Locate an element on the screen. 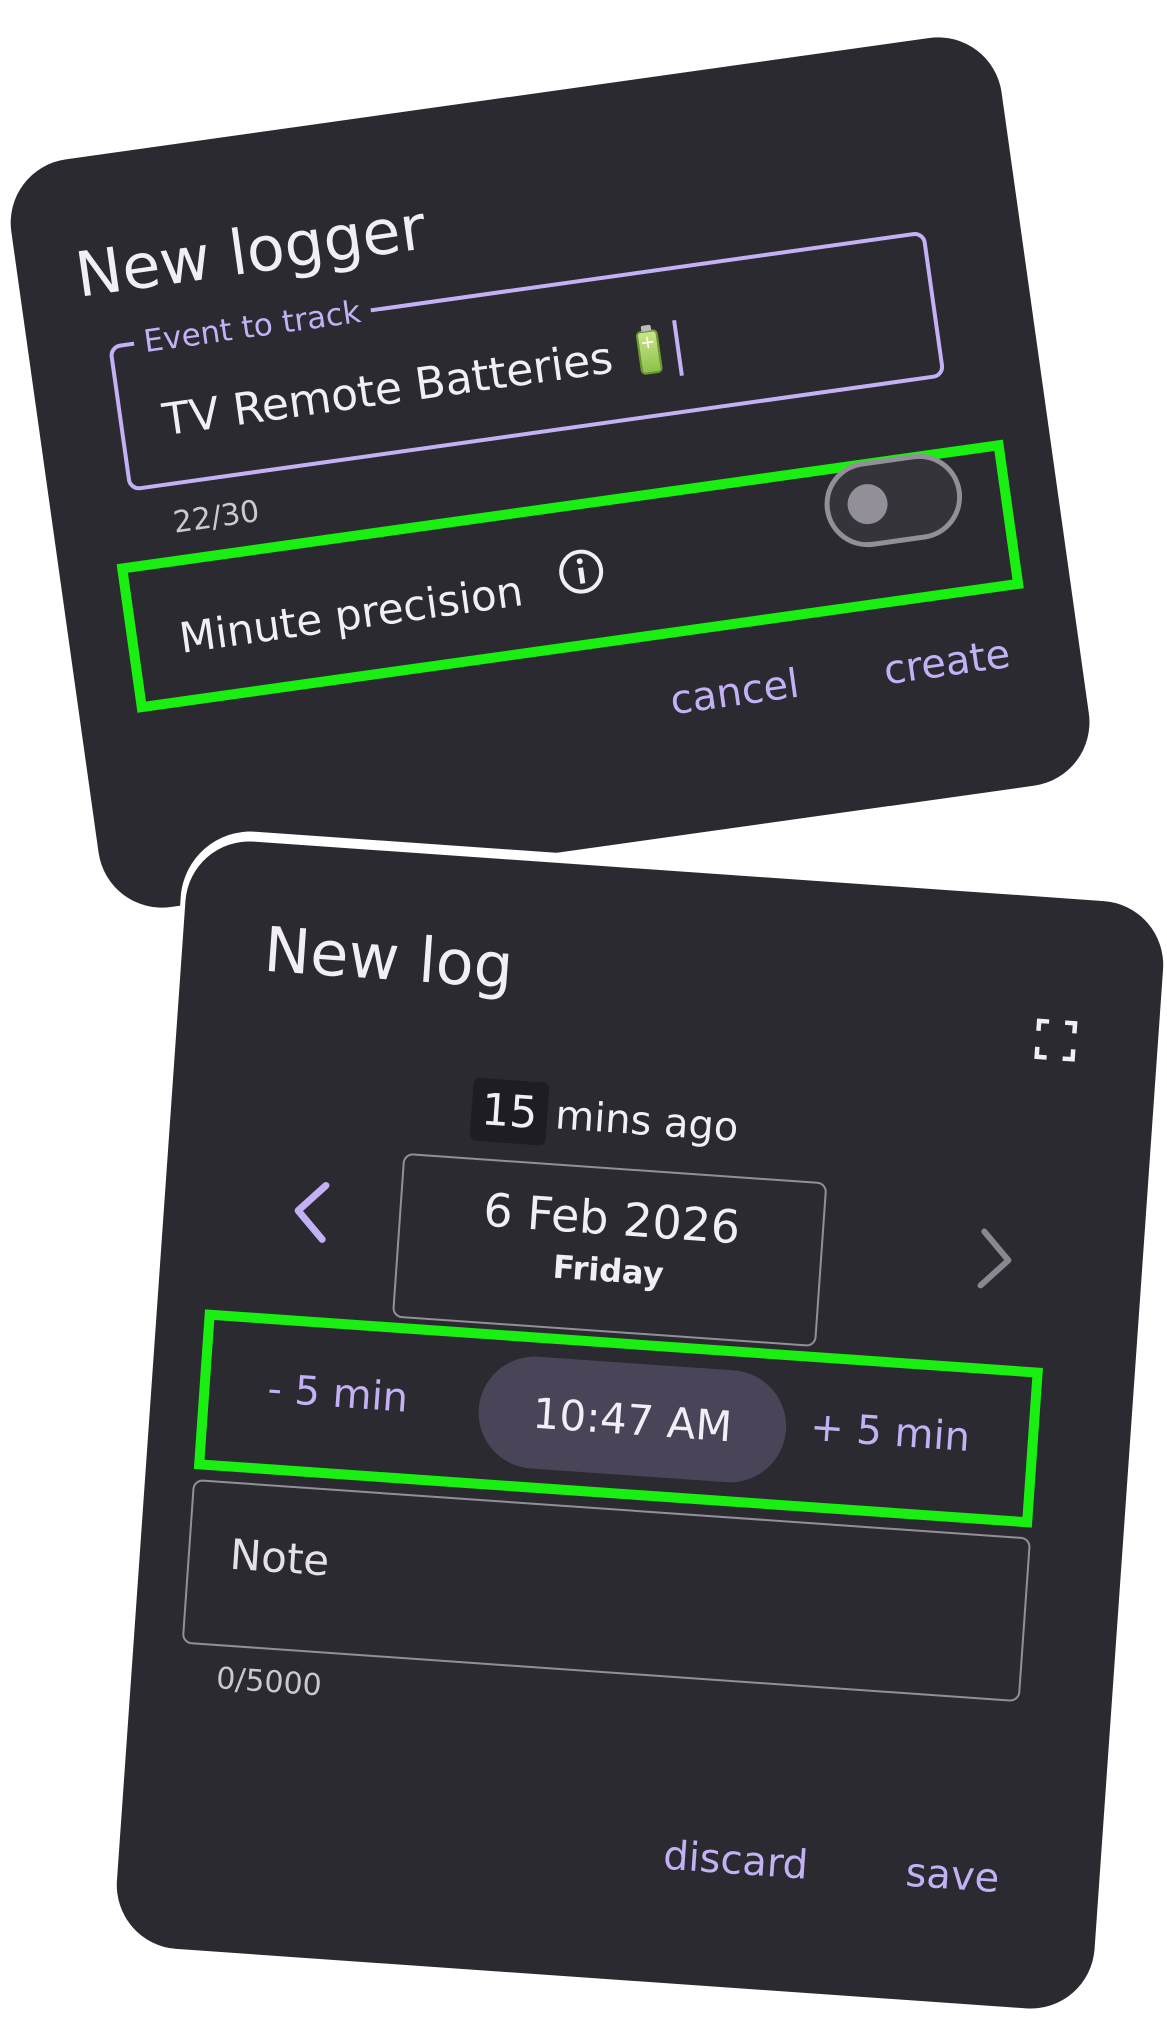 The width and height of the screenshot is (1167, 2044). text-cursor is located at coordinates (677, 348).